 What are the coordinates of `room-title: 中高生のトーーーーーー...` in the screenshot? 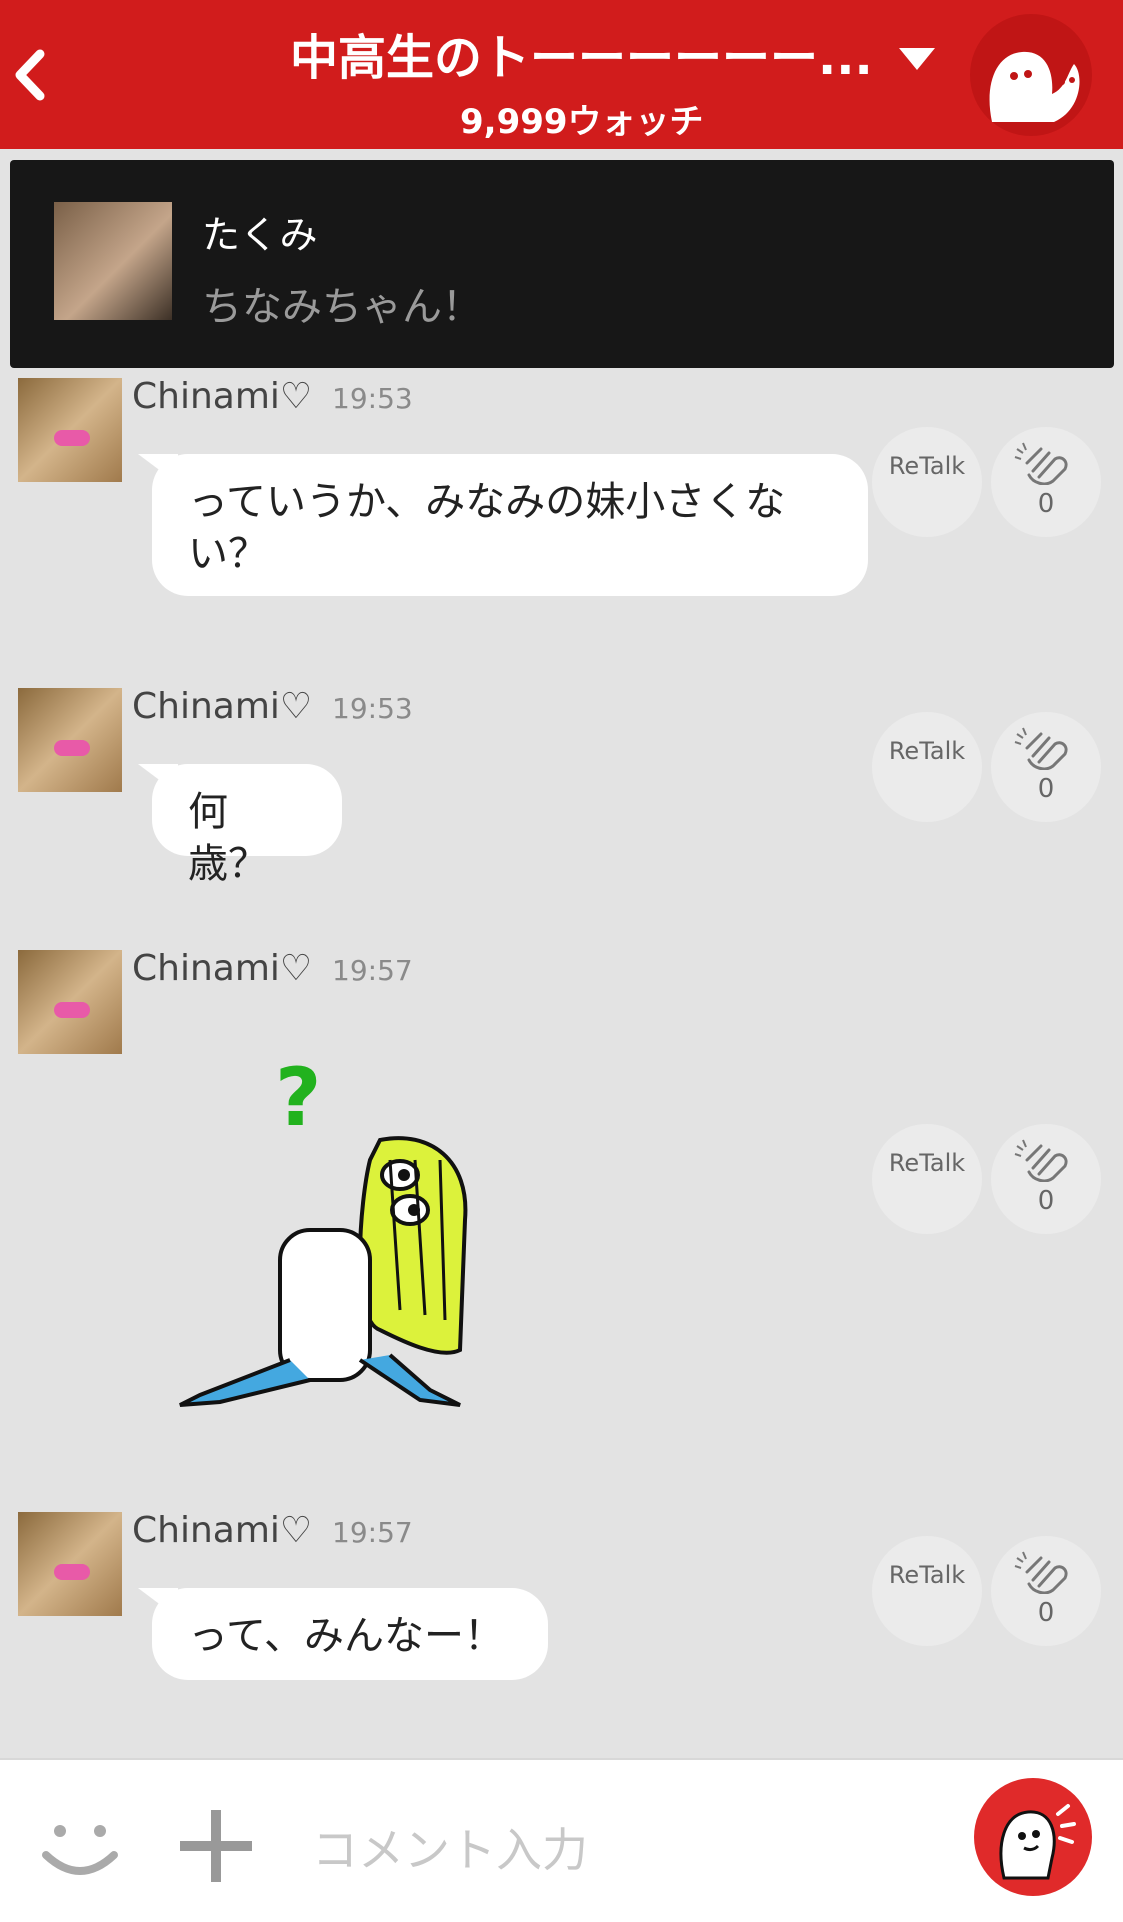 It's located at (590, 53).